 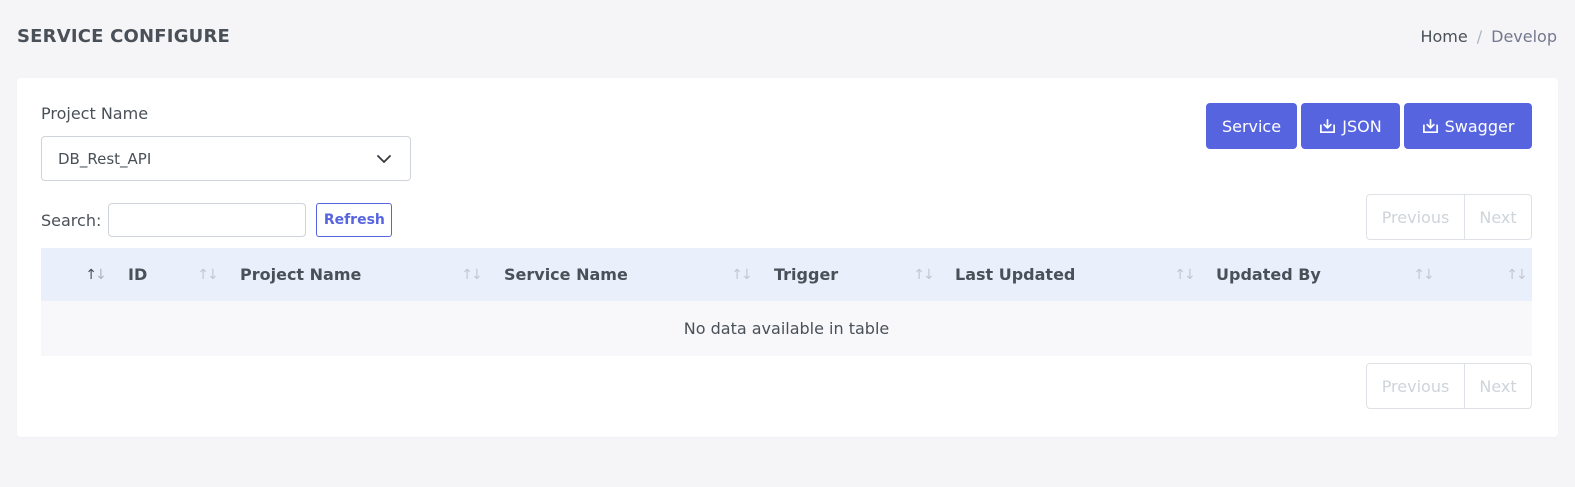 What do you see at coordinates (1362, 126) in the screenshot?
I see `json-button-label: JSON` at bounding box center [1362, 126].